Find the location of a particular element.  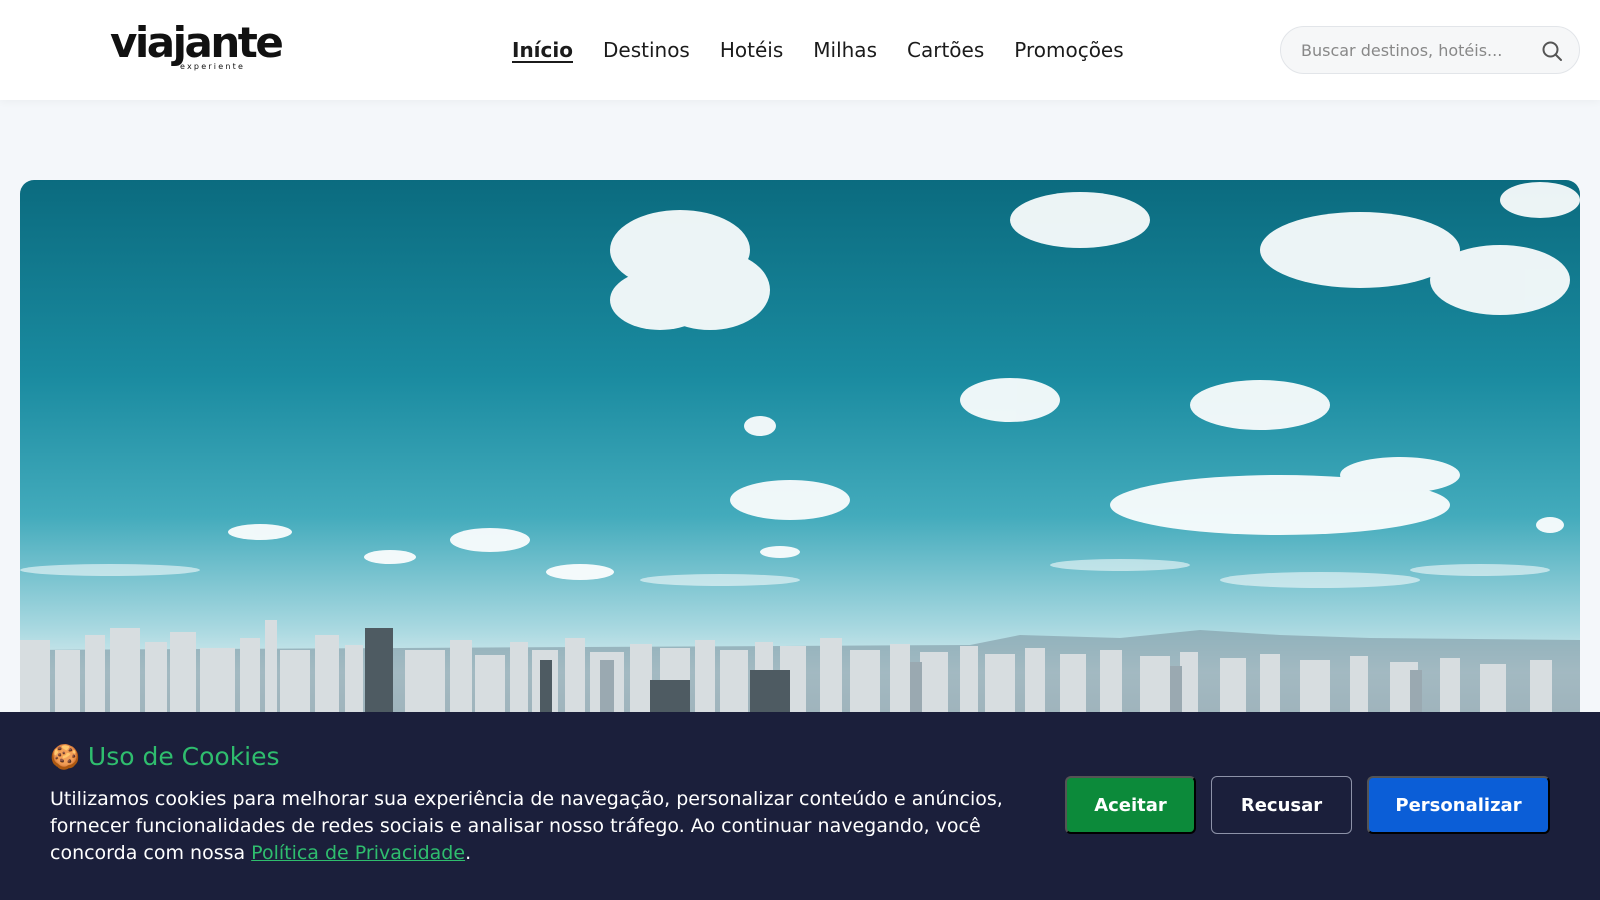

search-box is located at coordinates (1430, 50).